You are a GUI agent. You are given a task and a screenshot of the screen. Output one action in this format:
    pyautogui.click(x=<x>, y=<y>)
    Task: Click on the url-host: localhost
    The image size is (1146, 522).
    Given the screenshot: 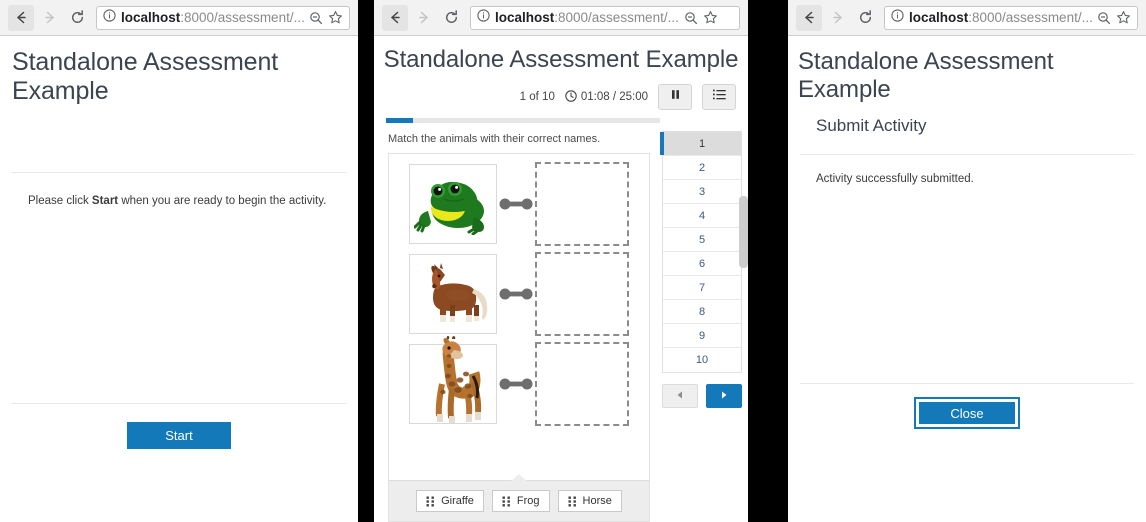 What is the action you would take?
    pyautogui.click(x=939, y=17)
    